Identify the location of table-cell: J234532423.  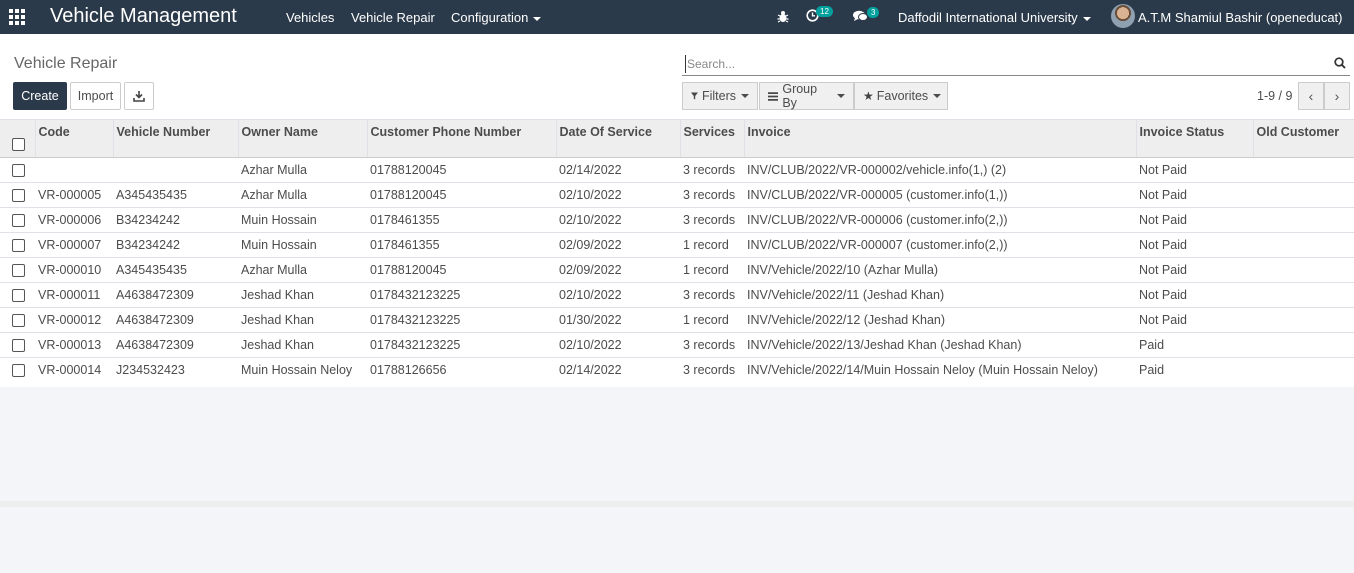
(175, 369).